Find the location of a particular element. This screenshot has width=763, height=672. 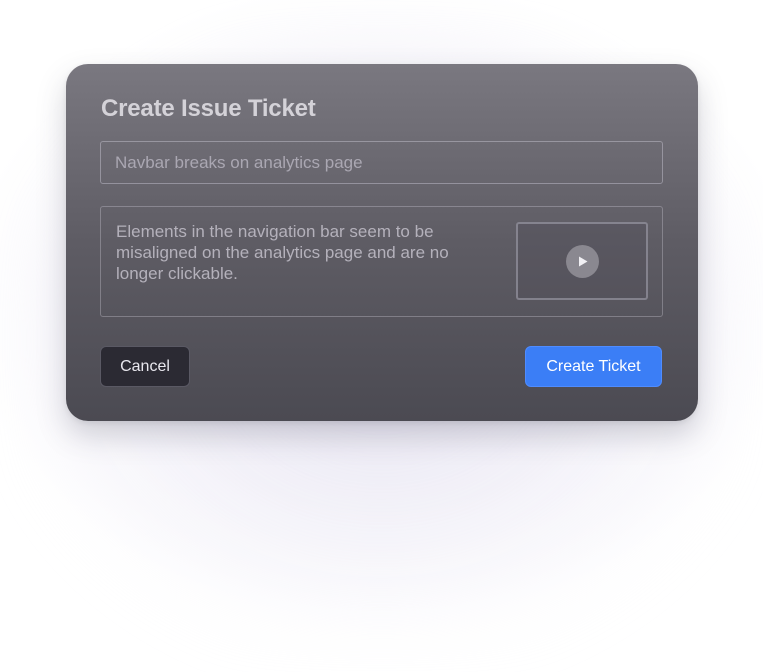

issue-title-input is located at coordinates (381, 162).